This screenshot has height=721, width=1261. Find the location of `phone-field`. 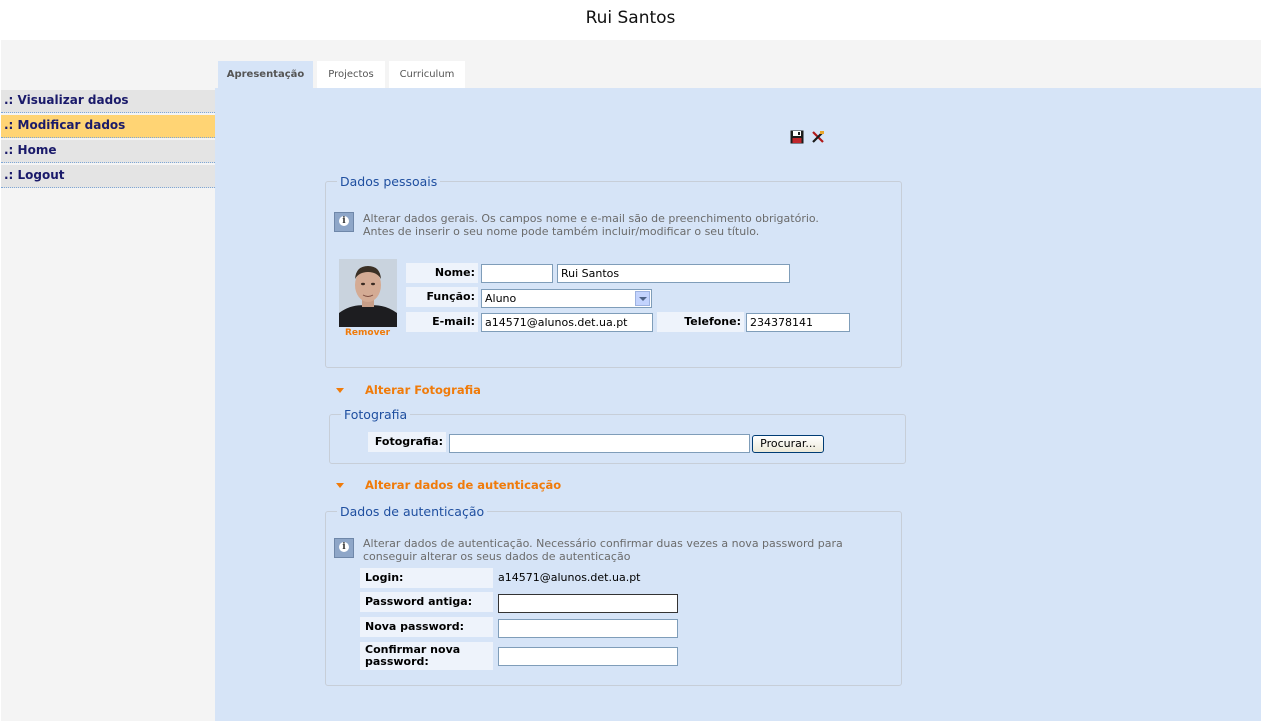

phone-field is located at coordinates (798, 322).